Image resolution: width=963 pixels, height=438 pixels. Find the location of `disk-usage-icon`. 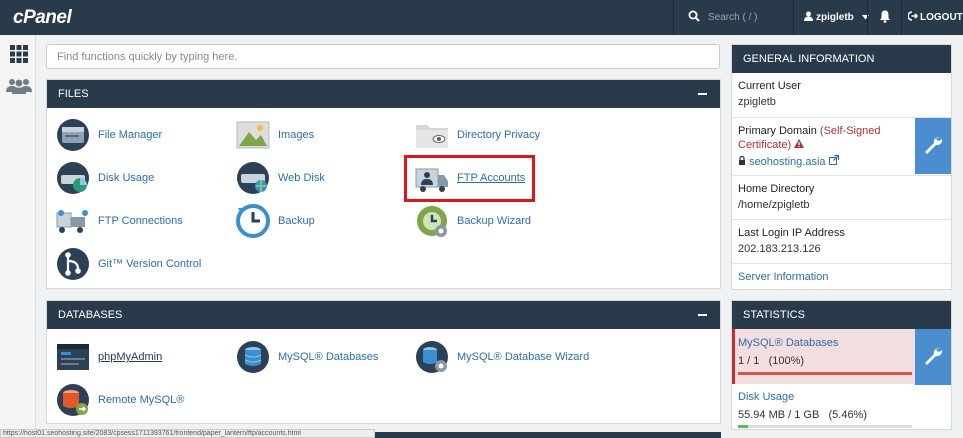

disk-usage-icon is located at coordinates (73, 178).